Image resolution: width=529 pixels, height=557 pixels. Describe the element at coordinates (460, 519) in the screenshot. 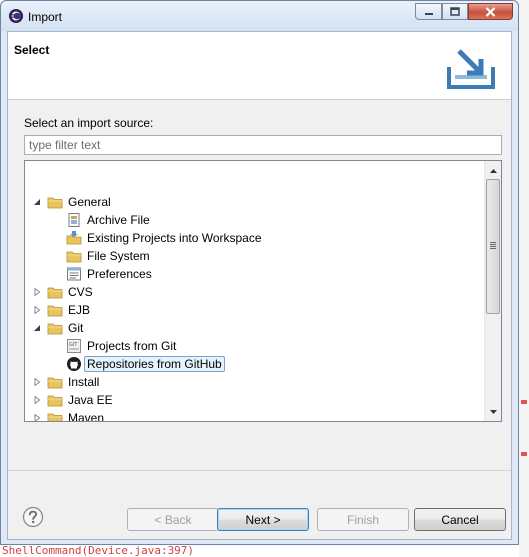

I see `cancel-button: Cancel` at that location.